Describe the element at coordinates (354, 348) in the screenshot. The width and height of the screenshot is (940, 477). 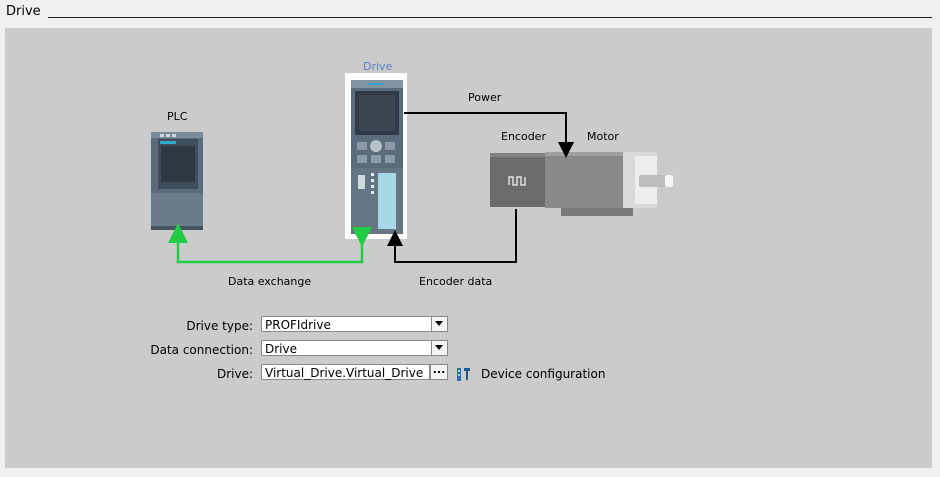
I see `data-connection-dropdown: Drive` at that location.